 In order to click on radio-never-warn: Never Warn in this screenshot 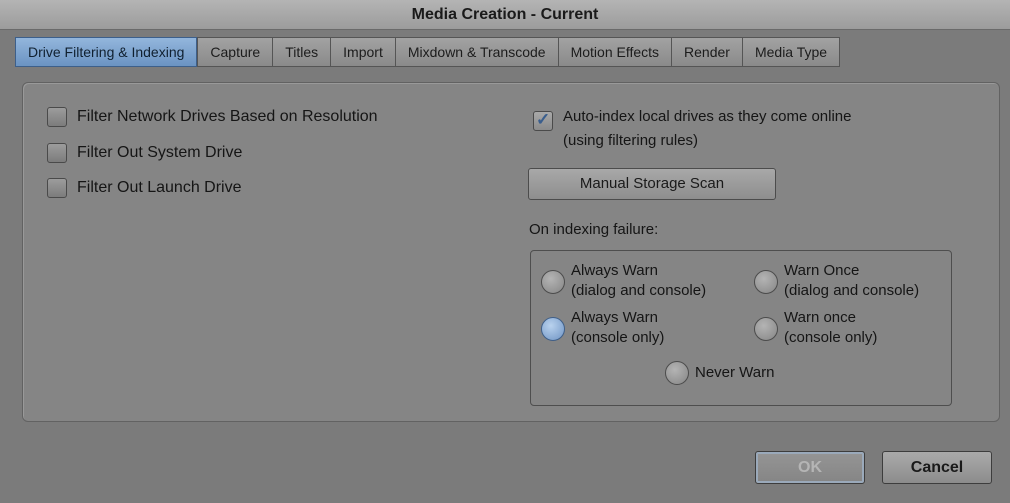, I will do `click(719, 373)`.